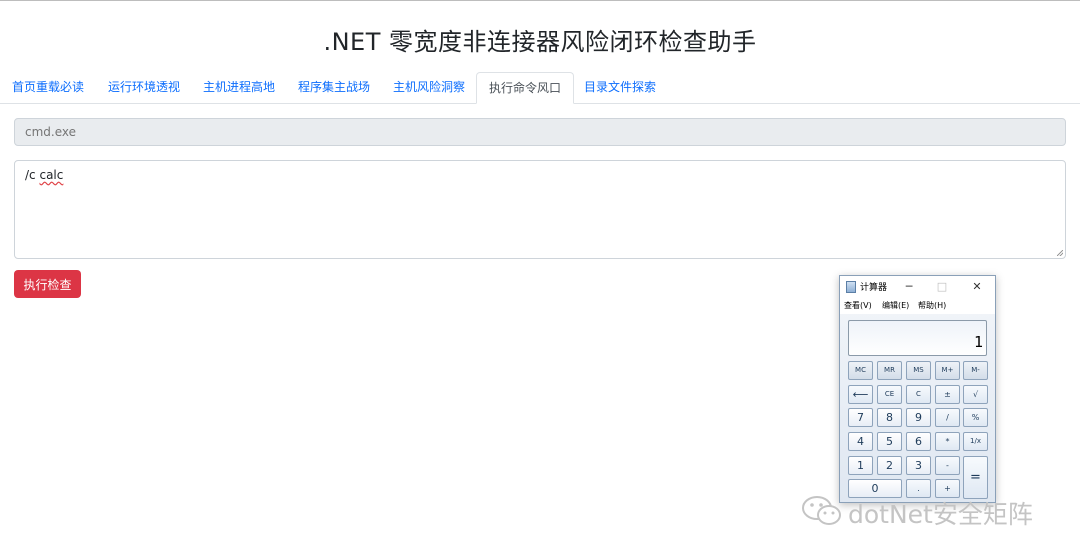  What do you see at coordinates (918, 417) in the screenshot?
I see `key-9: 9` at bounding box center [918, 417].